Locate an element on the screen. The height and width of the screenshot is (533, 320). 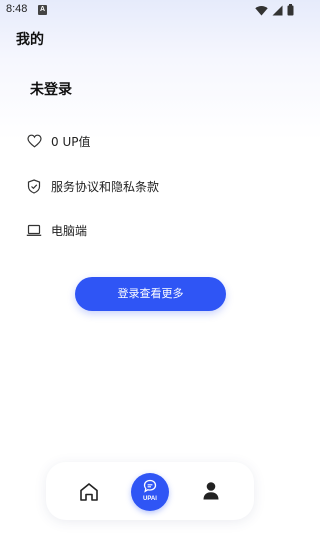
status-bar: 8:48 A is located at coordinates (150, 11).